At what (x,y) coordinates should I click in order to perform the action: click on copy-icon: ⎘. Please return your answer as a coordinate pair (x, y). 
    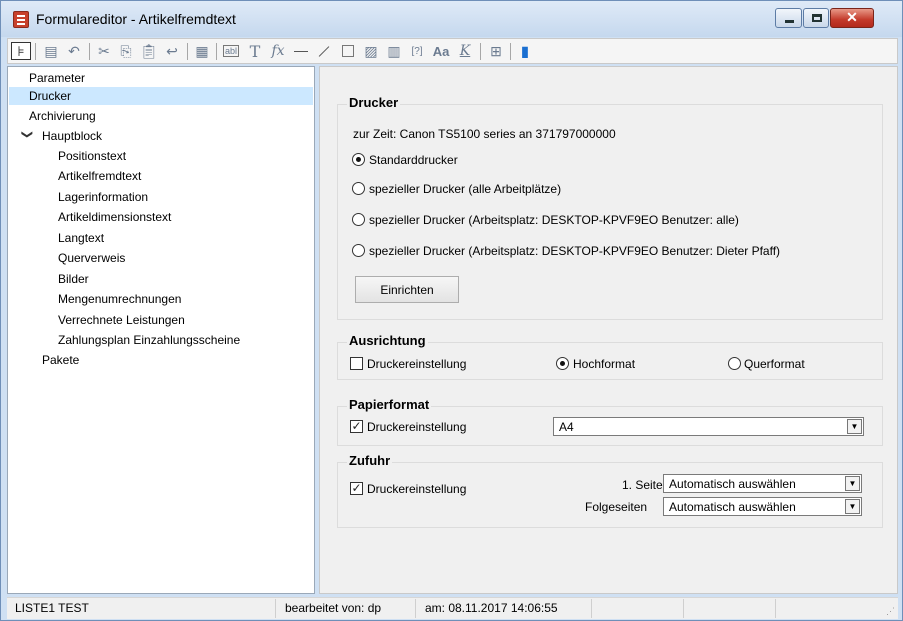
    Looking at the image, I should click on (126, 51).